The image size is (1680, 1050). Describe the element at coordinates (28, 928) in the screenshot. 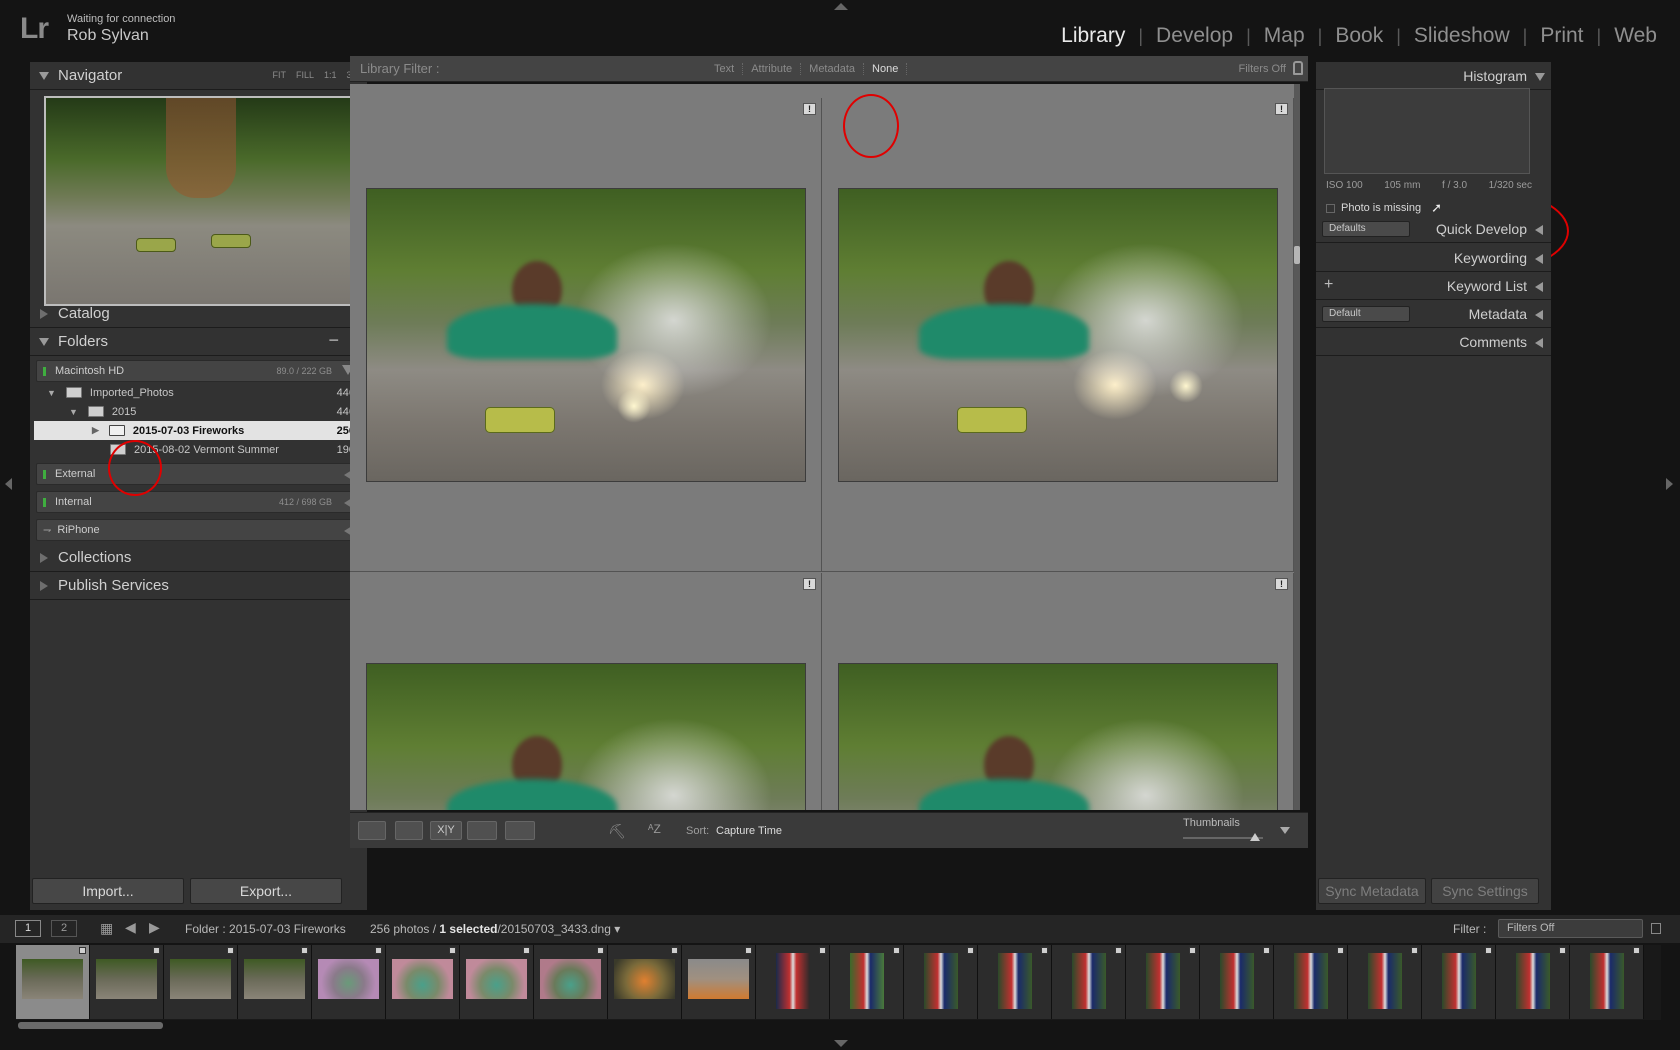

I see `primary-window-button: 1` at that location.